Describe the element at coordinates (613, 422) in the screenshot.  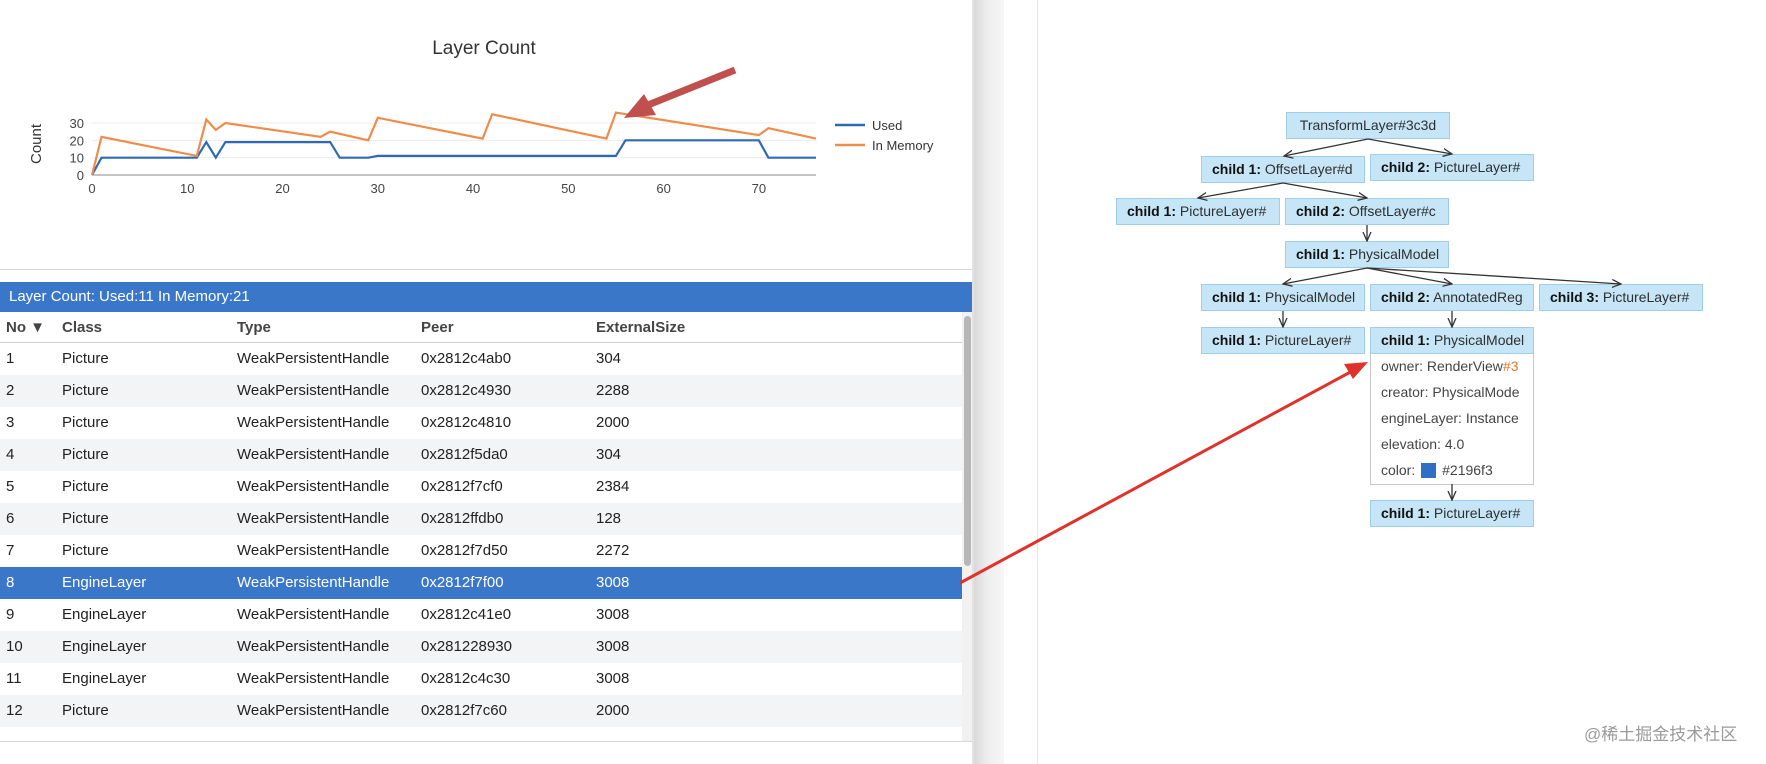
I see `cell-externalsize: 2000` at that location.